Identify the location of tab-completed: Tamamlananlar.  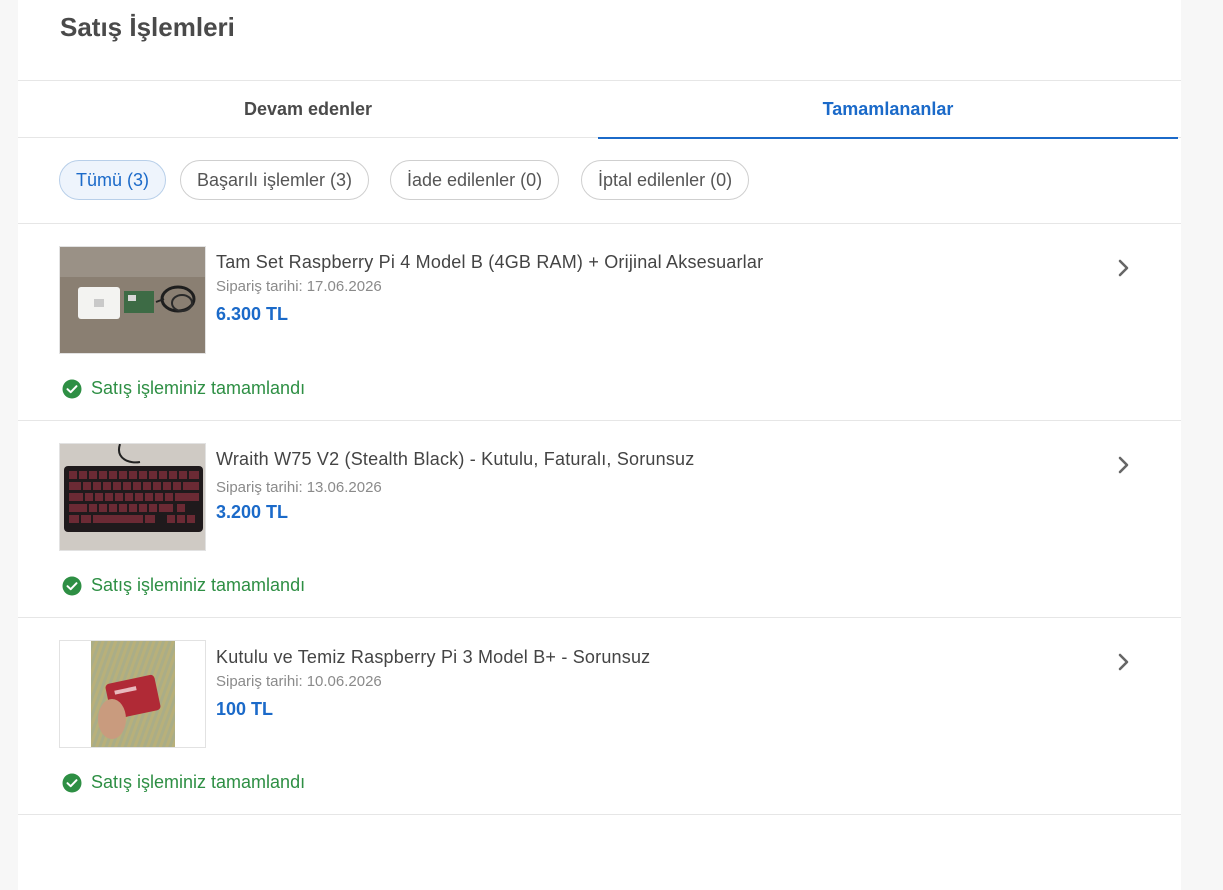
(888, 110).